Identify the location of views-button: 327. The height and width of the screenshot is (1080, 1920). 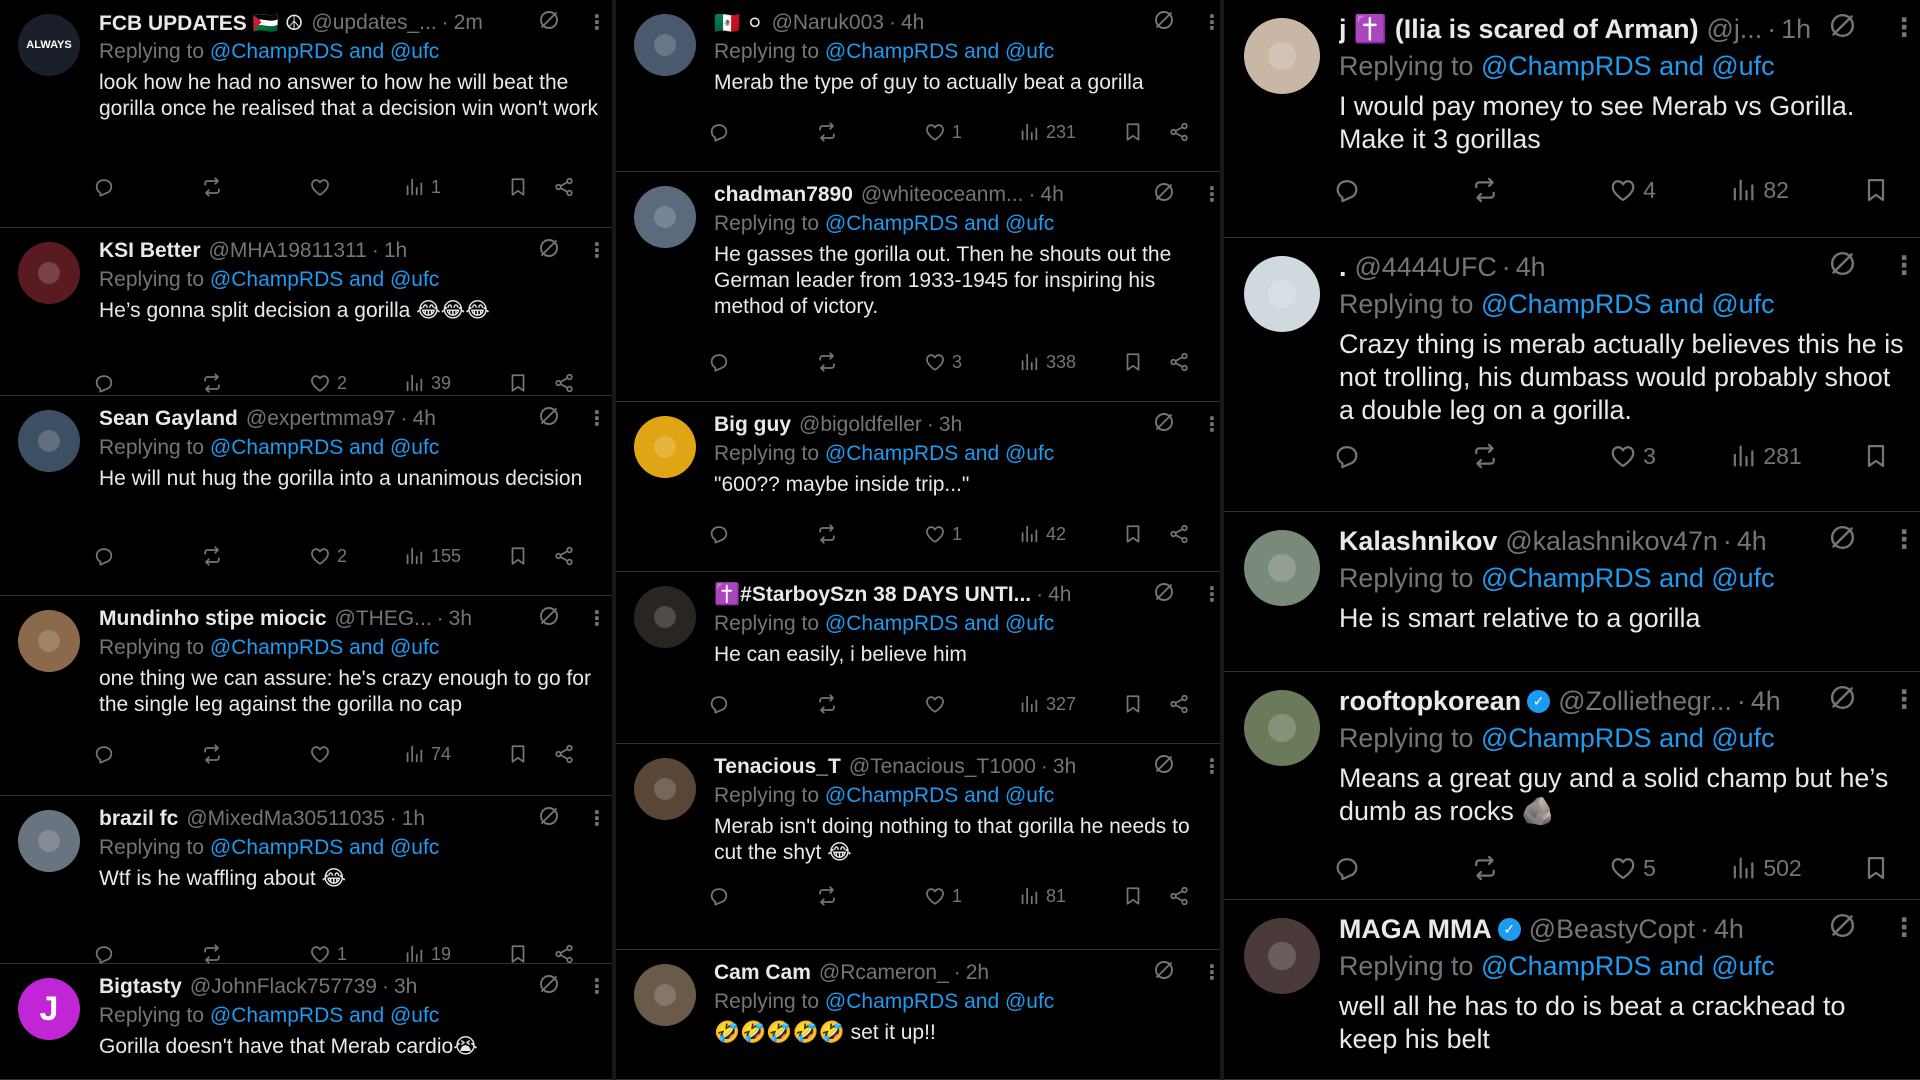
(1047, 704).